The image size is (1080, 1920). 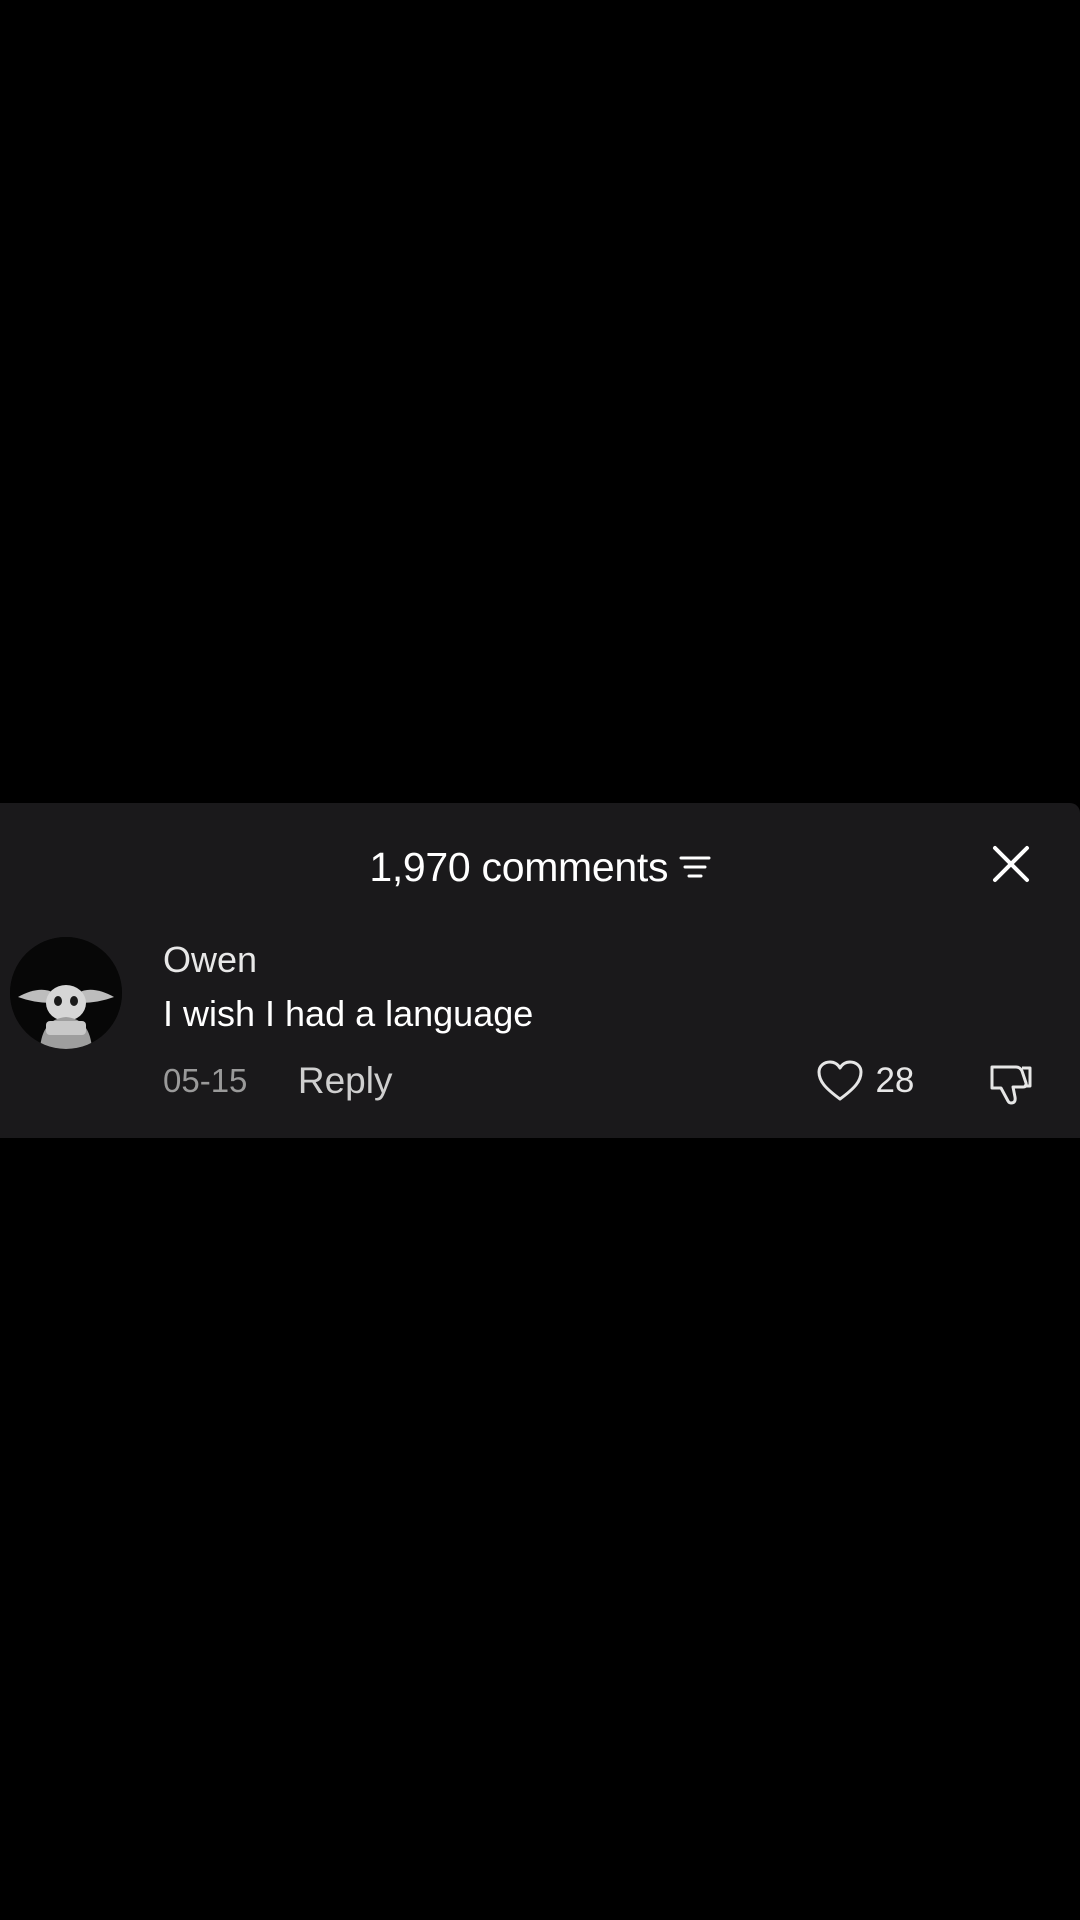 I want to click on comment-meta: 05-15 Reply, so click(x=277, y=1081).